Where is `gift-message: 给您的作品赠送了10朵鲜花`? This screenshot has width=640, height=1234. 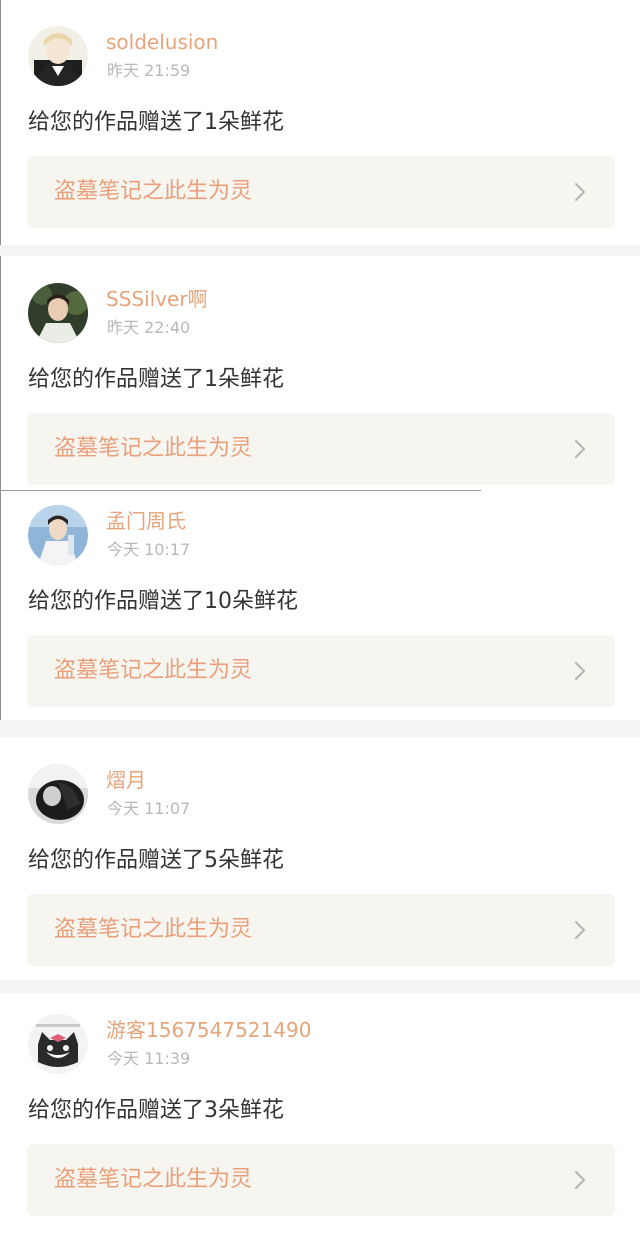 gift-message: 给您的作品赠送了10朵鲜花 is located at coordinates (163, 601).